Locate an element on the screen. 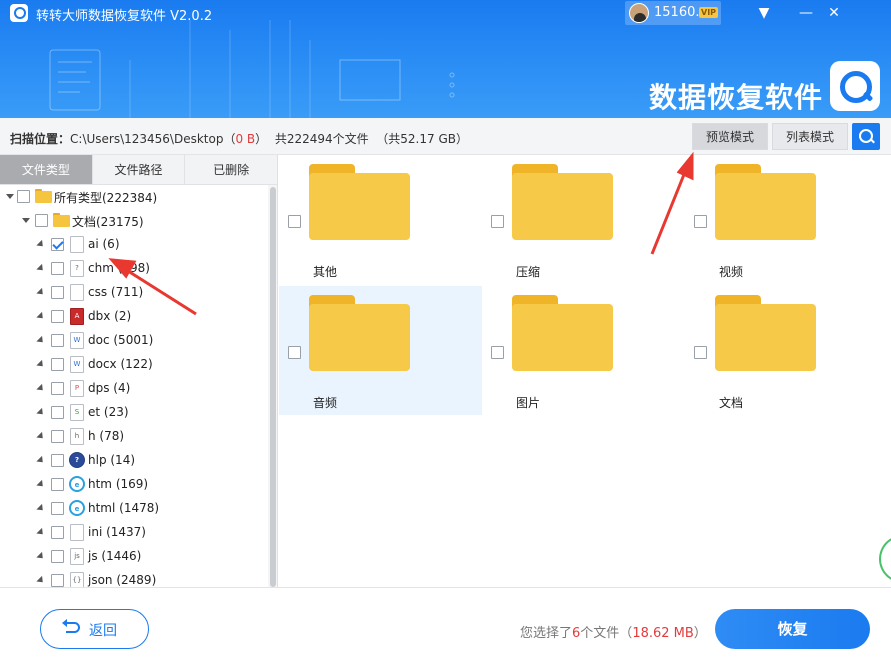 This screenshot has height=669, width=891. tree-item-ini: ini (1437) is located at coordinates (134, 533).